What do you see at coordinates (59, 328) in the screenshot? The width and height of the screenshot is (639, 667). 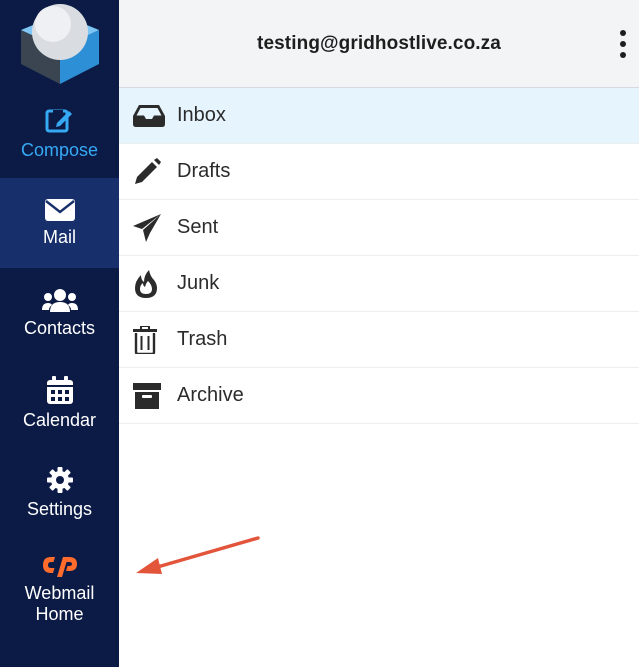 I see `sidebar-item-label: Contacts` at bounding box center [59, 328].